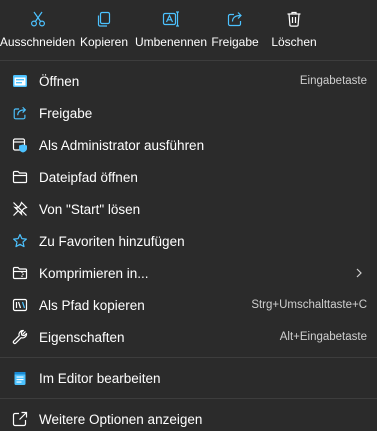  Describe the element at coordinates (20, 305) in the screenshot. I see `copy-path-icon` at that location.